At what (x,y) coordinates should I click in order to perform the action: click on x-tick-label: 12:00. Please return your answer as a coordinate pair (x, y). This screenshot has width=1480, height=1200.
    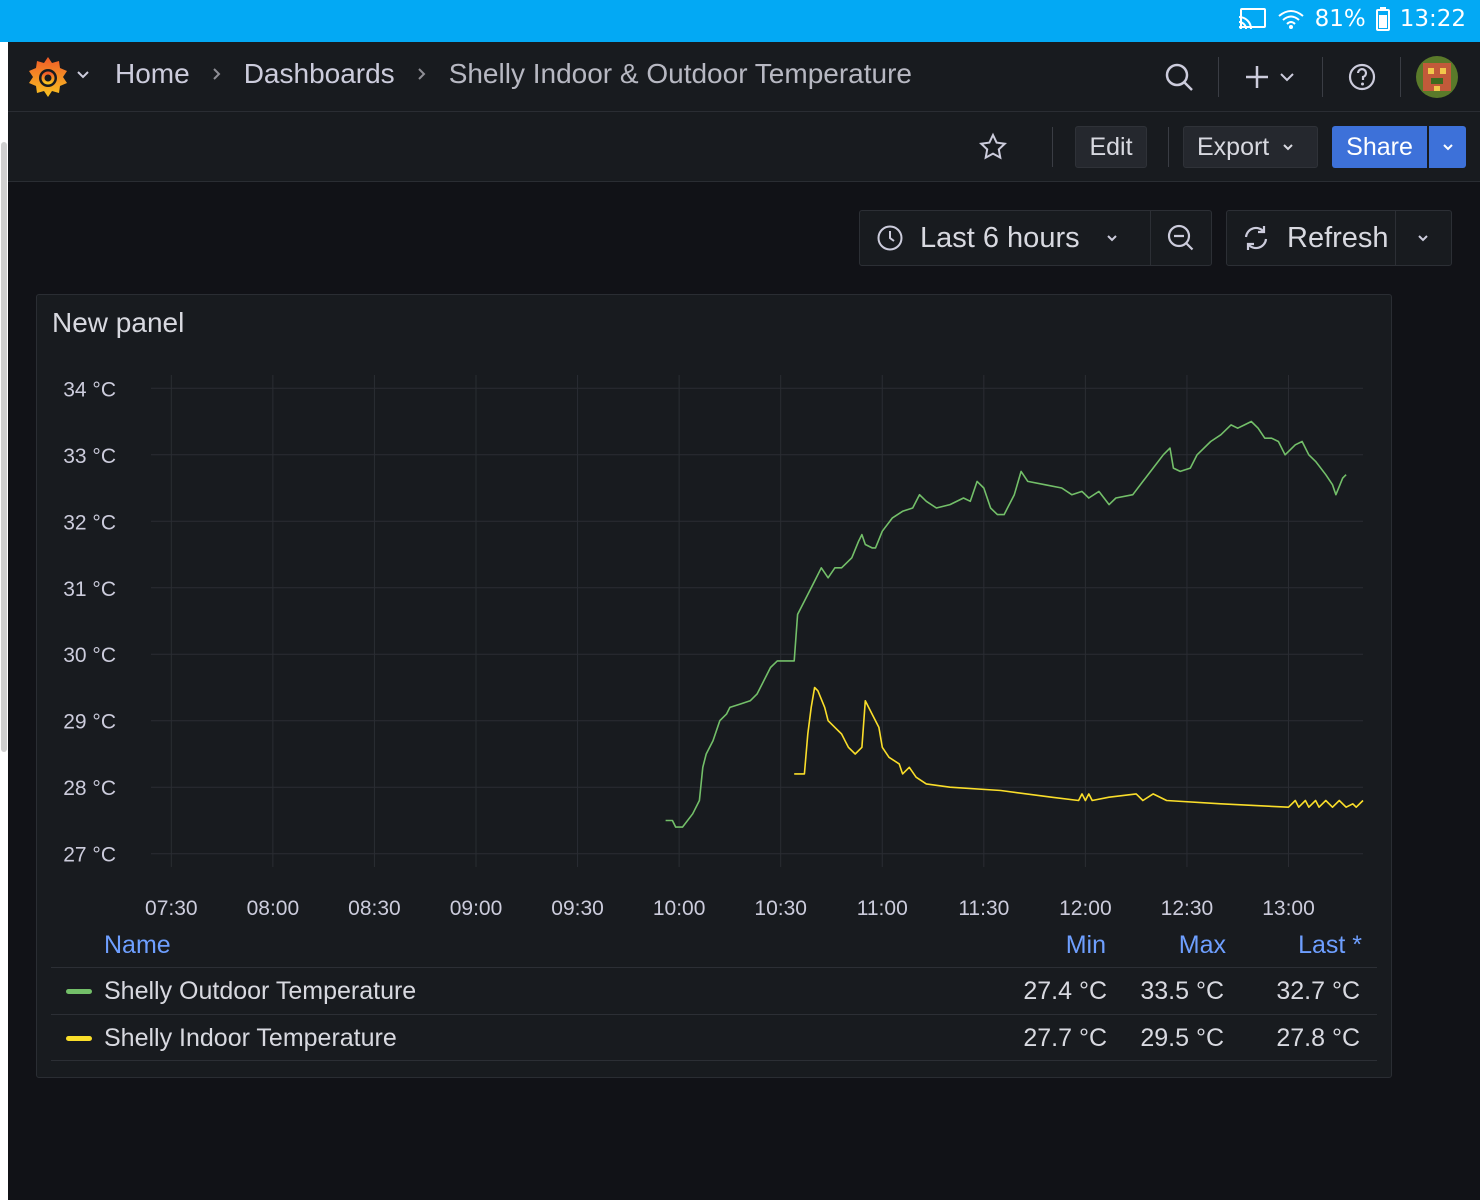
    Looking at the image, I should click on (1085, 908).